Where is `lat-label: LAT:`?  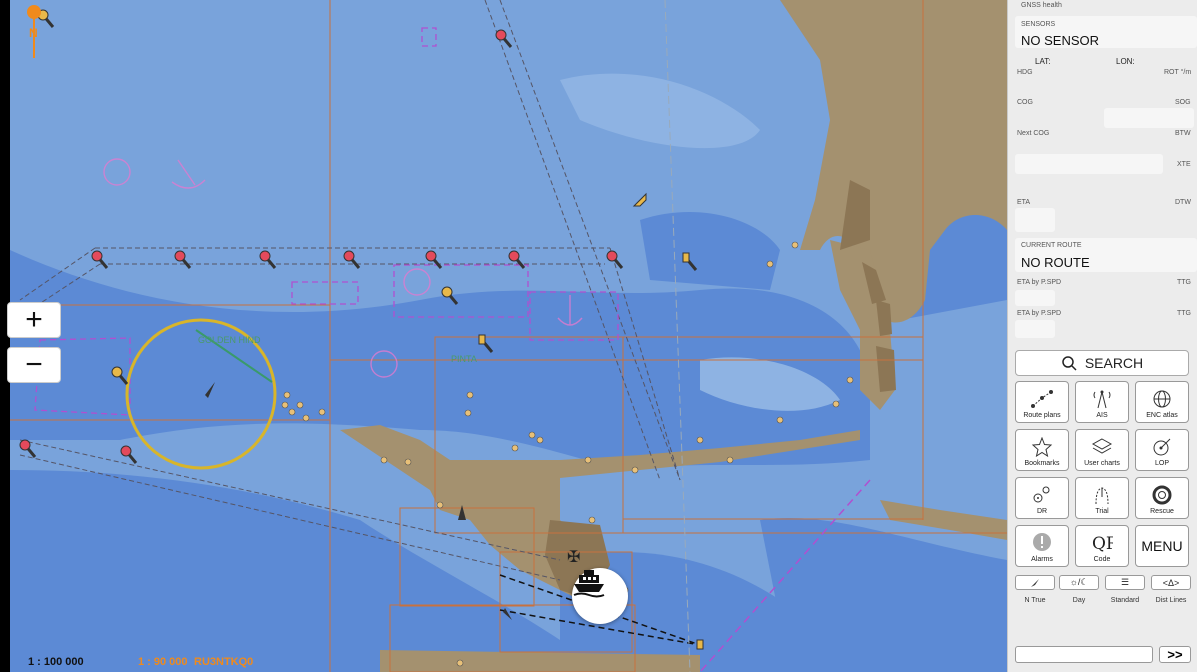 lat-label: LAT: is located at coordinates (1043, 61).